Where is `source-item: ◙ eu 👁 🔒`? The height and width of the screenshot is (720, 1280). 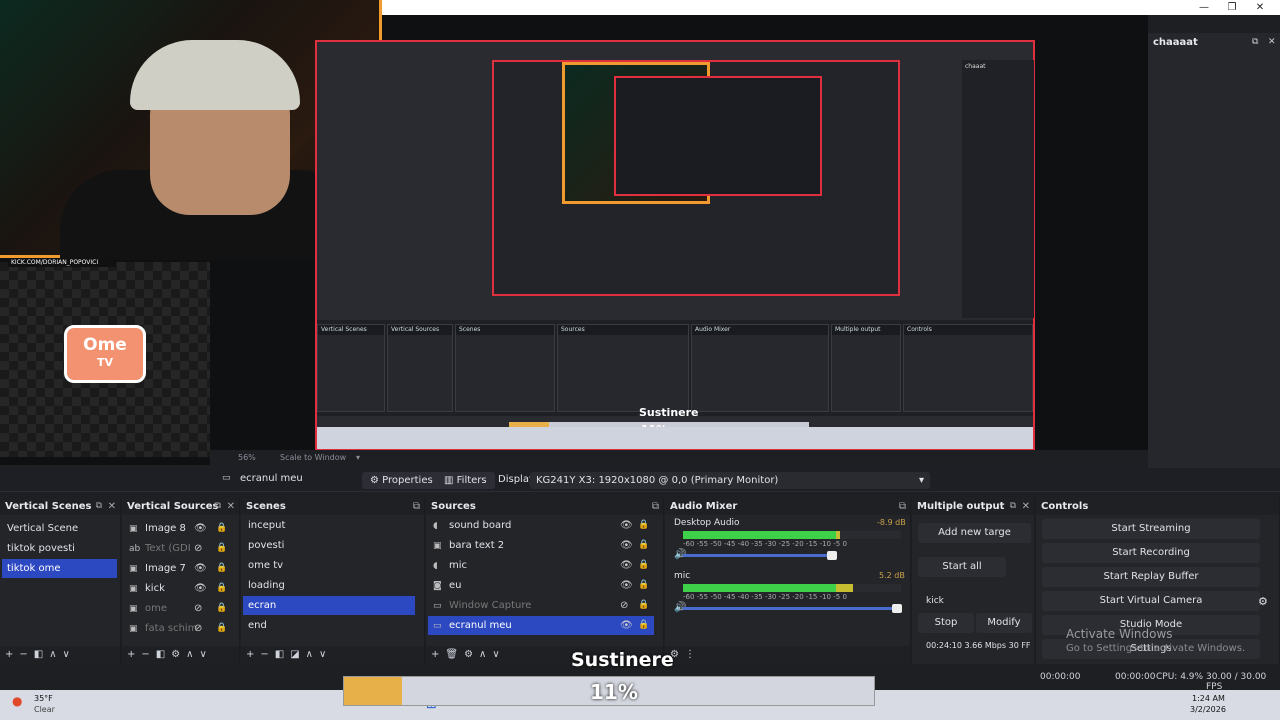
source-item: ◙ eu 👁 🔒 is located at coordinates (541, 585).